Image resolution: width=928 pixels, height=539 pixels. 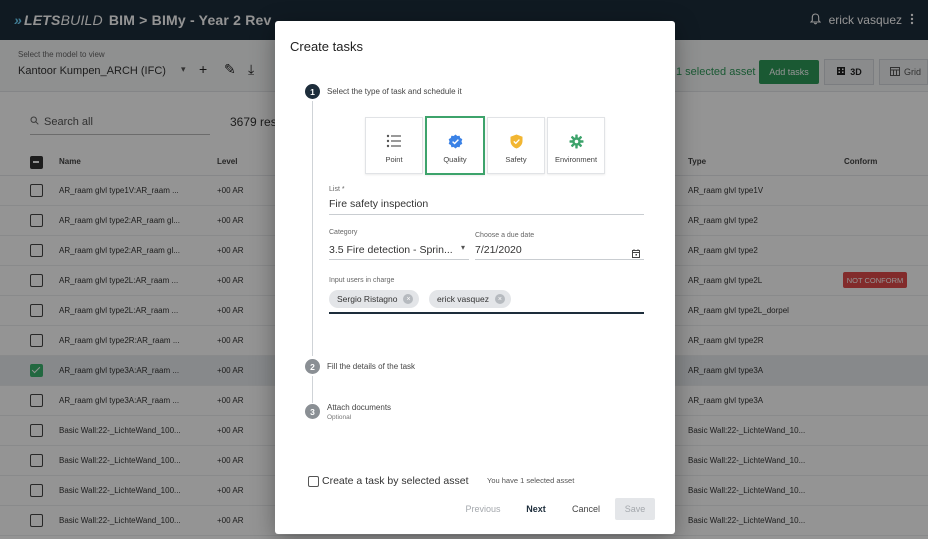 I want to click on step-3-indicator: 3, so click(x=312, y=411).